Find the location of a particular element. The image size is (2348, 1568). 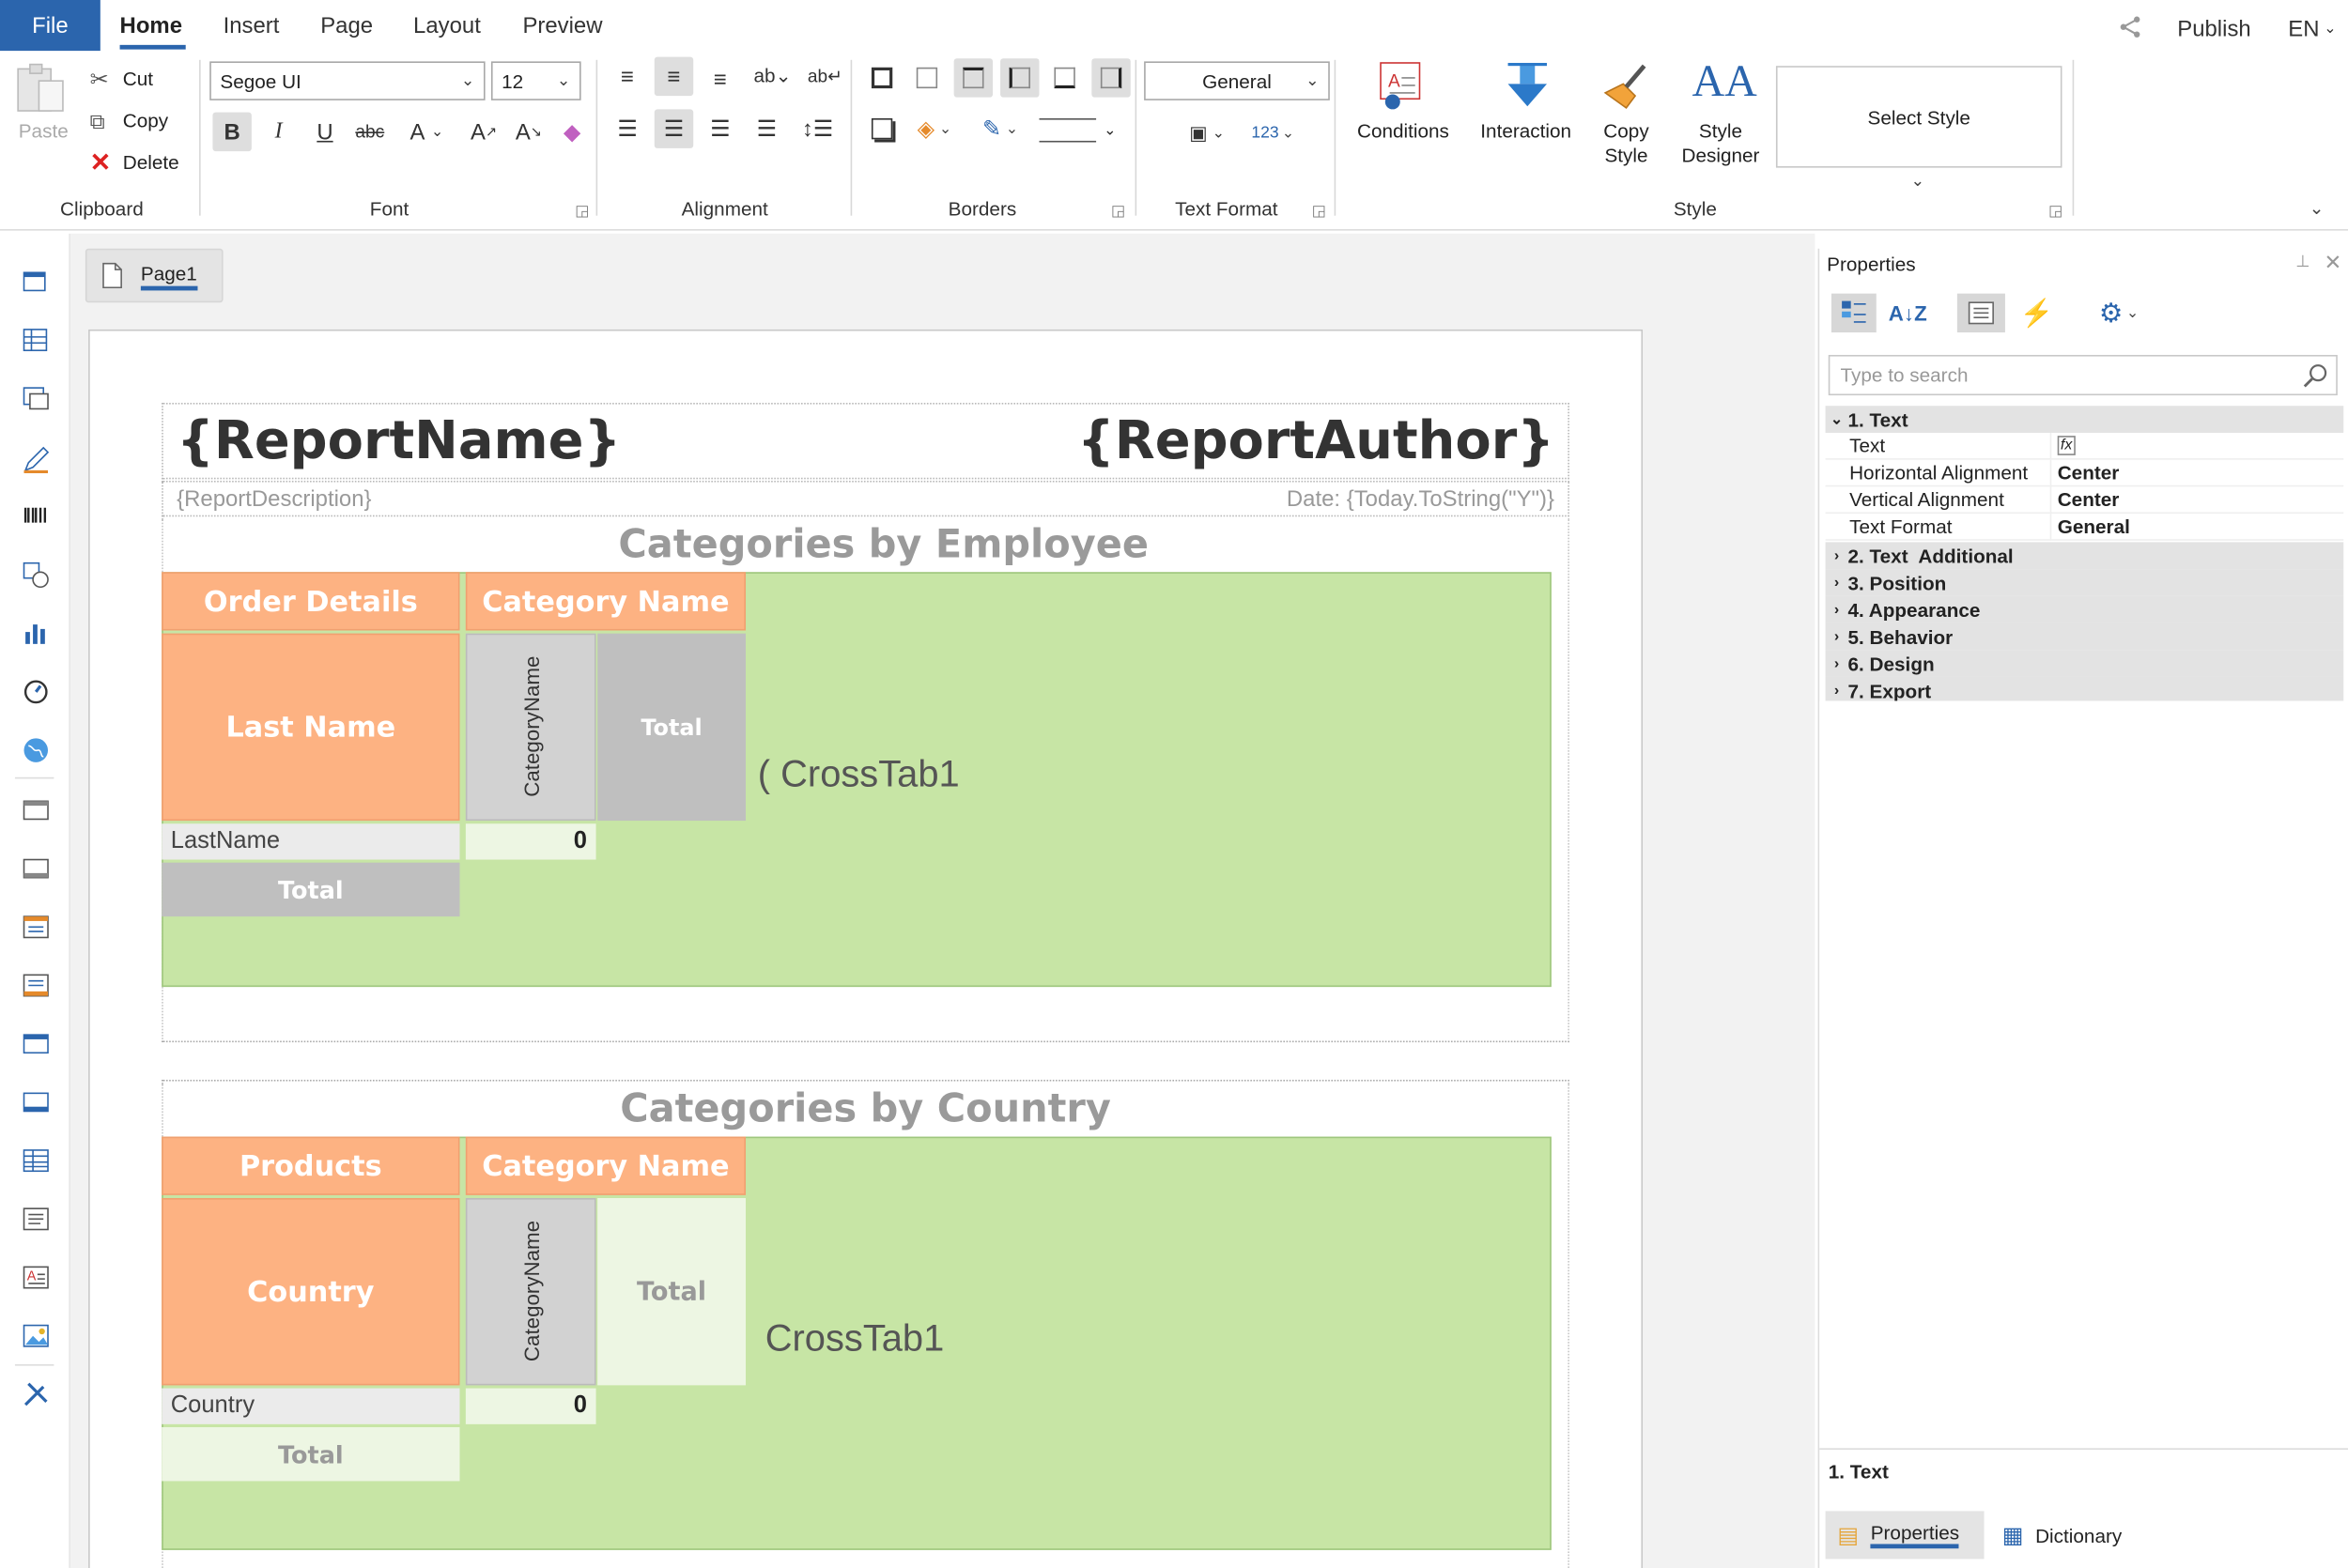

property-row-text: Text fx is located at coordinates (2084, 446).